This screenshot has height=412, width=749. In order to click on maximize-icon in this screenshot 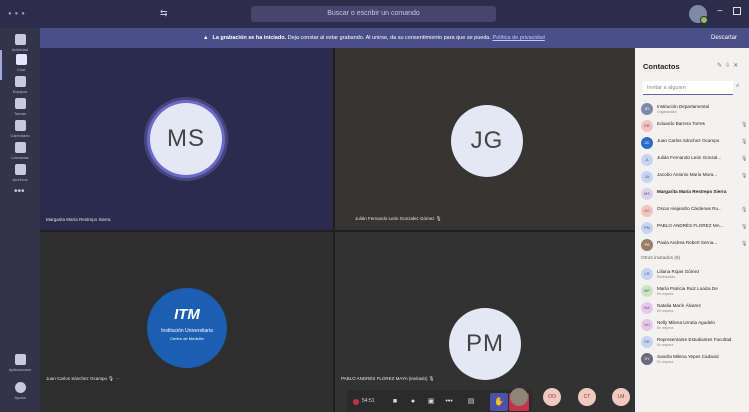, I will do `click(737, 11)`.